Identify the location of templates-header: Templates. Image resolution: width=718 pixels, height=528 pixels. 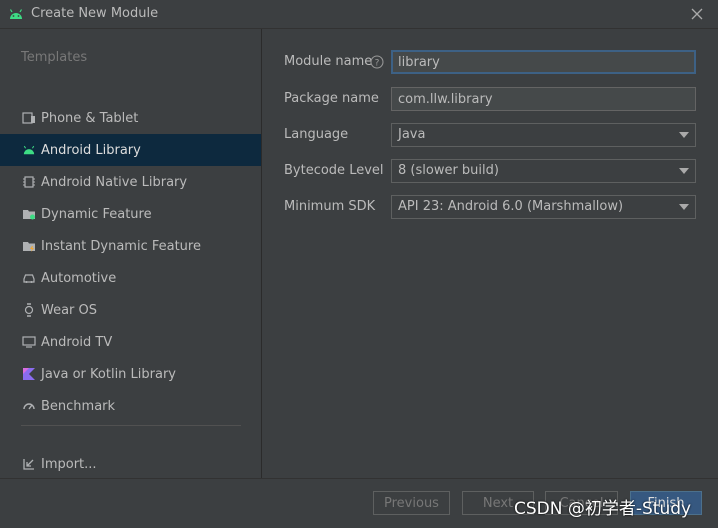
(54, 57).